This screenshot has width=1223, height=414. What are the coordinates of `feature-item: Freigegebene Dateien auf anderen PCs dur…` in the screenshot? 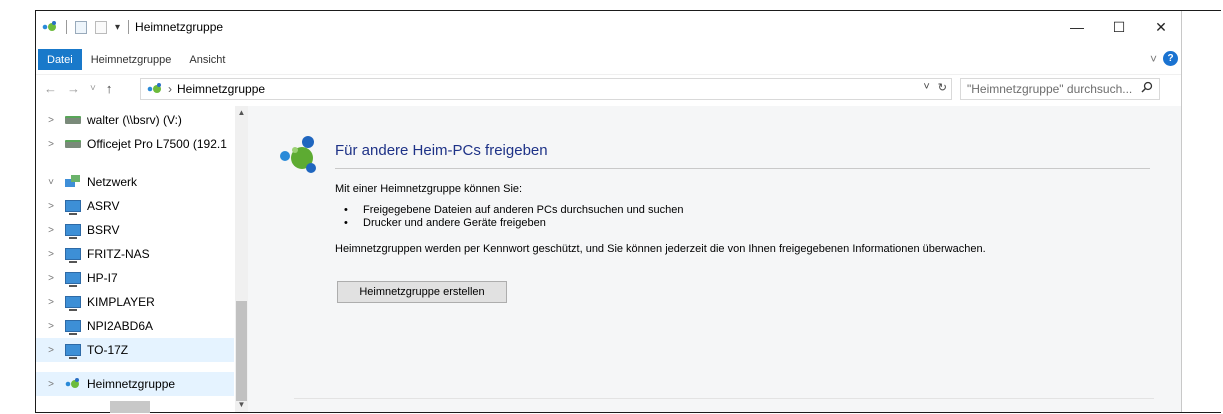 It's located at (509, 210).